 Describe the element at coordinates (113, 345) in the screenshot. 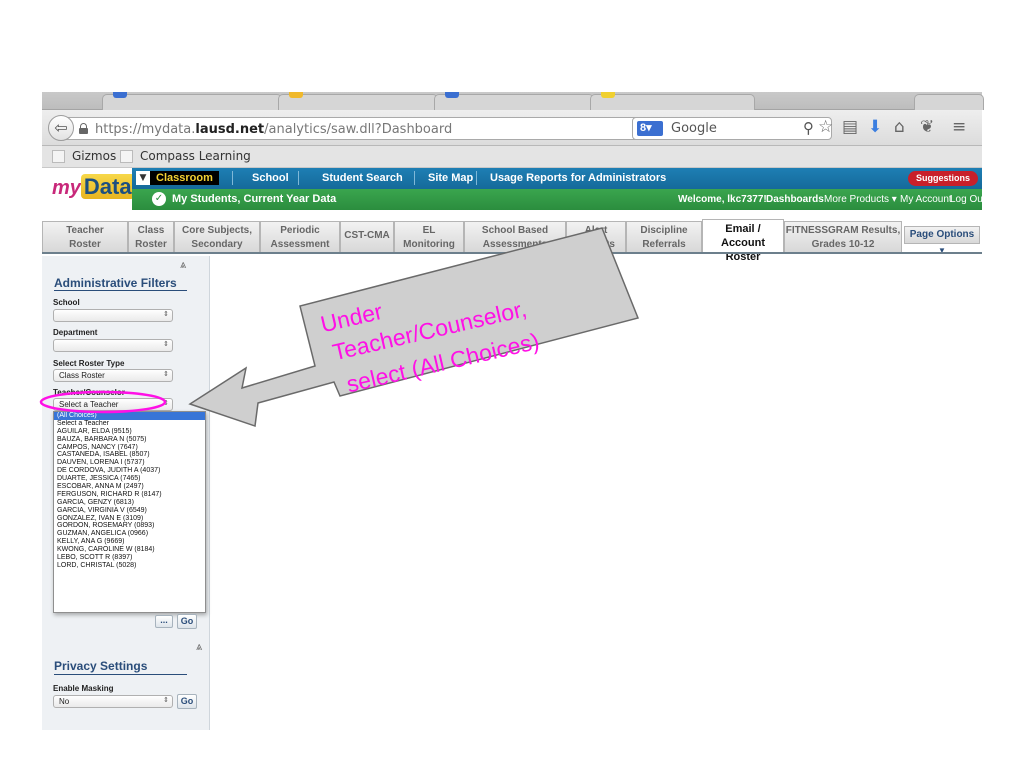

I see `department-select: ⇕` at that location.